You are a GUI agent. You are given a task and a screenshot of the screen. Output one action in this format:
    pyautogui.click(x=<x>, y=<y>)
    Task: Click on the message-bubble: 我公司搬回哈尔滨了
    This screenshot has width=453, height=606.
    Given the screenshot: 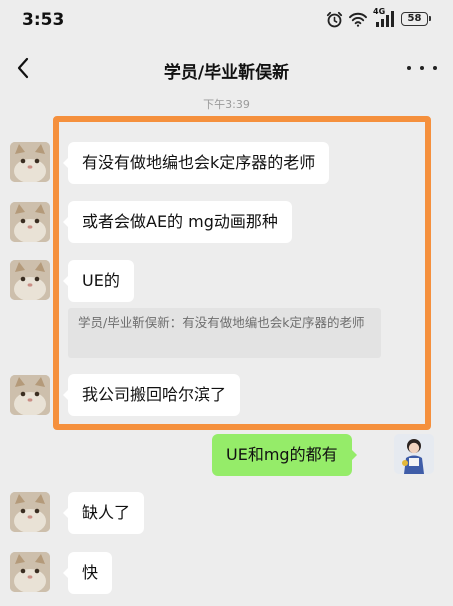 What is the action you would take?
    pyautogui.click(x=151, y=395)
    